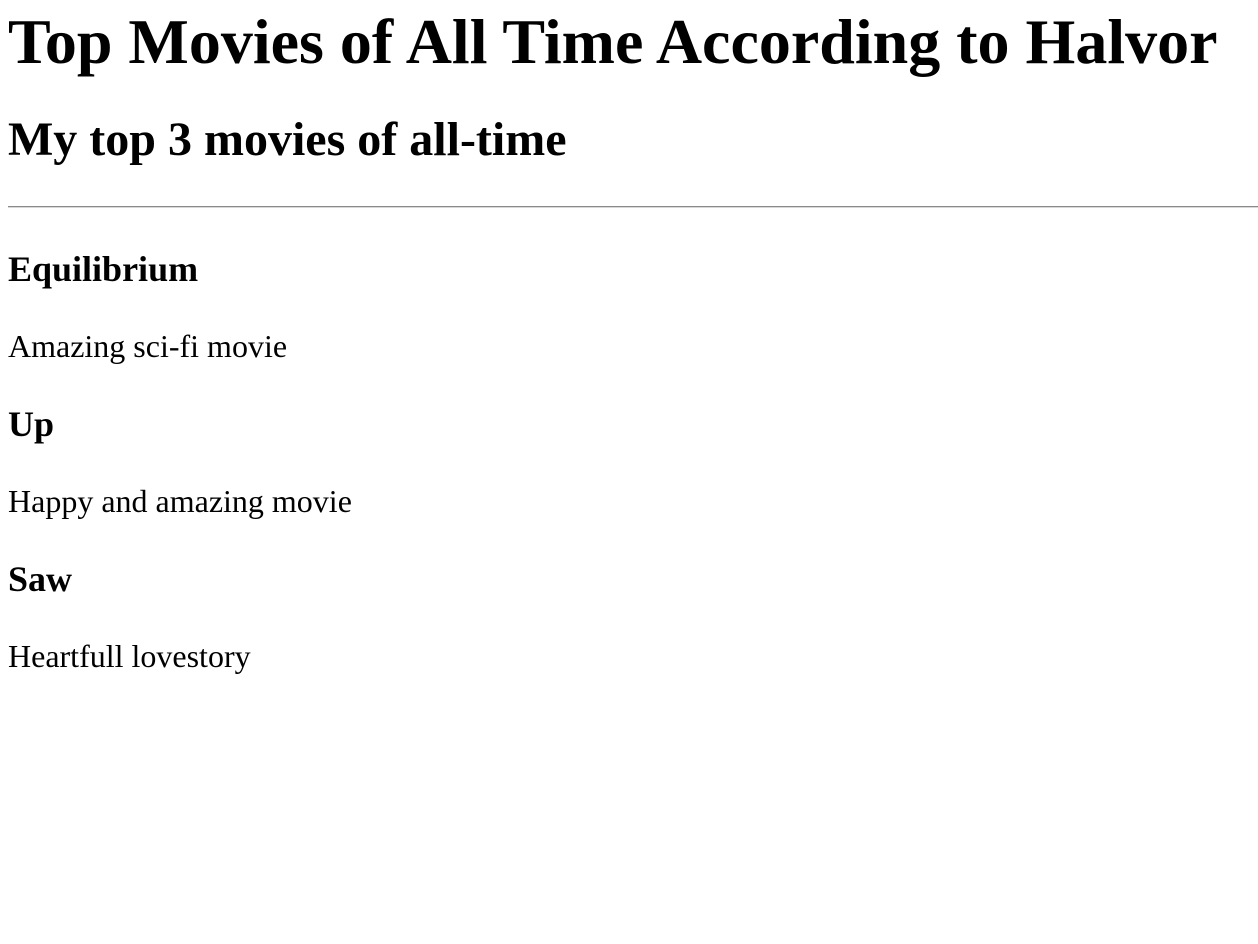  Describe the element at coordinates (180, 501) in the screenshot. I see `movie-description: Happy and amazing movie` at that location.